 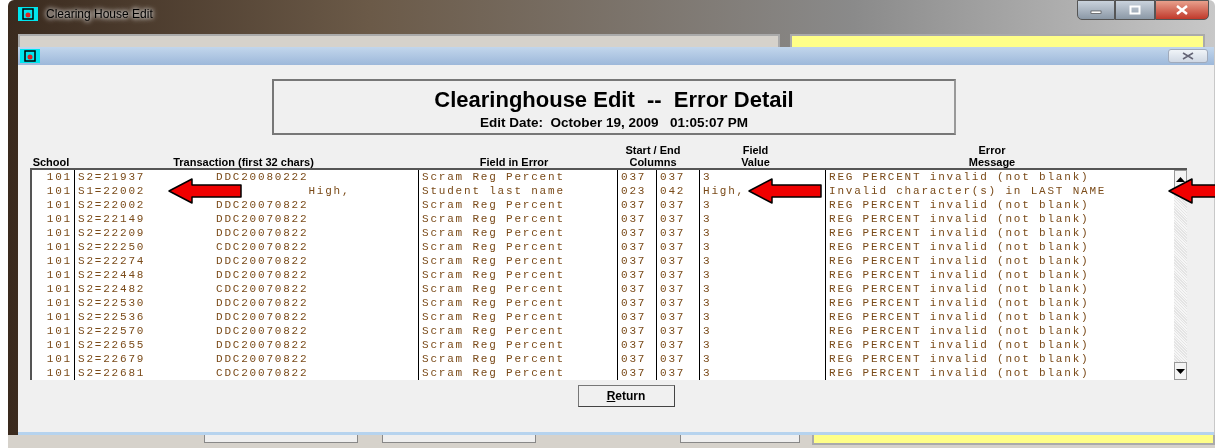 I want to click on table-cell: S2=22002, so click(x=112, y=205).